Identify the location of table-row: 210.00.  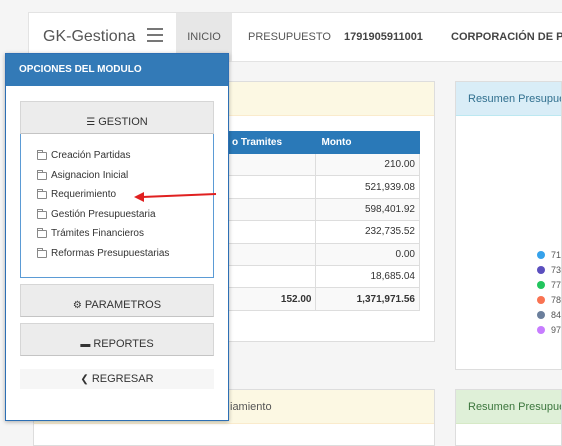
(322, 164).